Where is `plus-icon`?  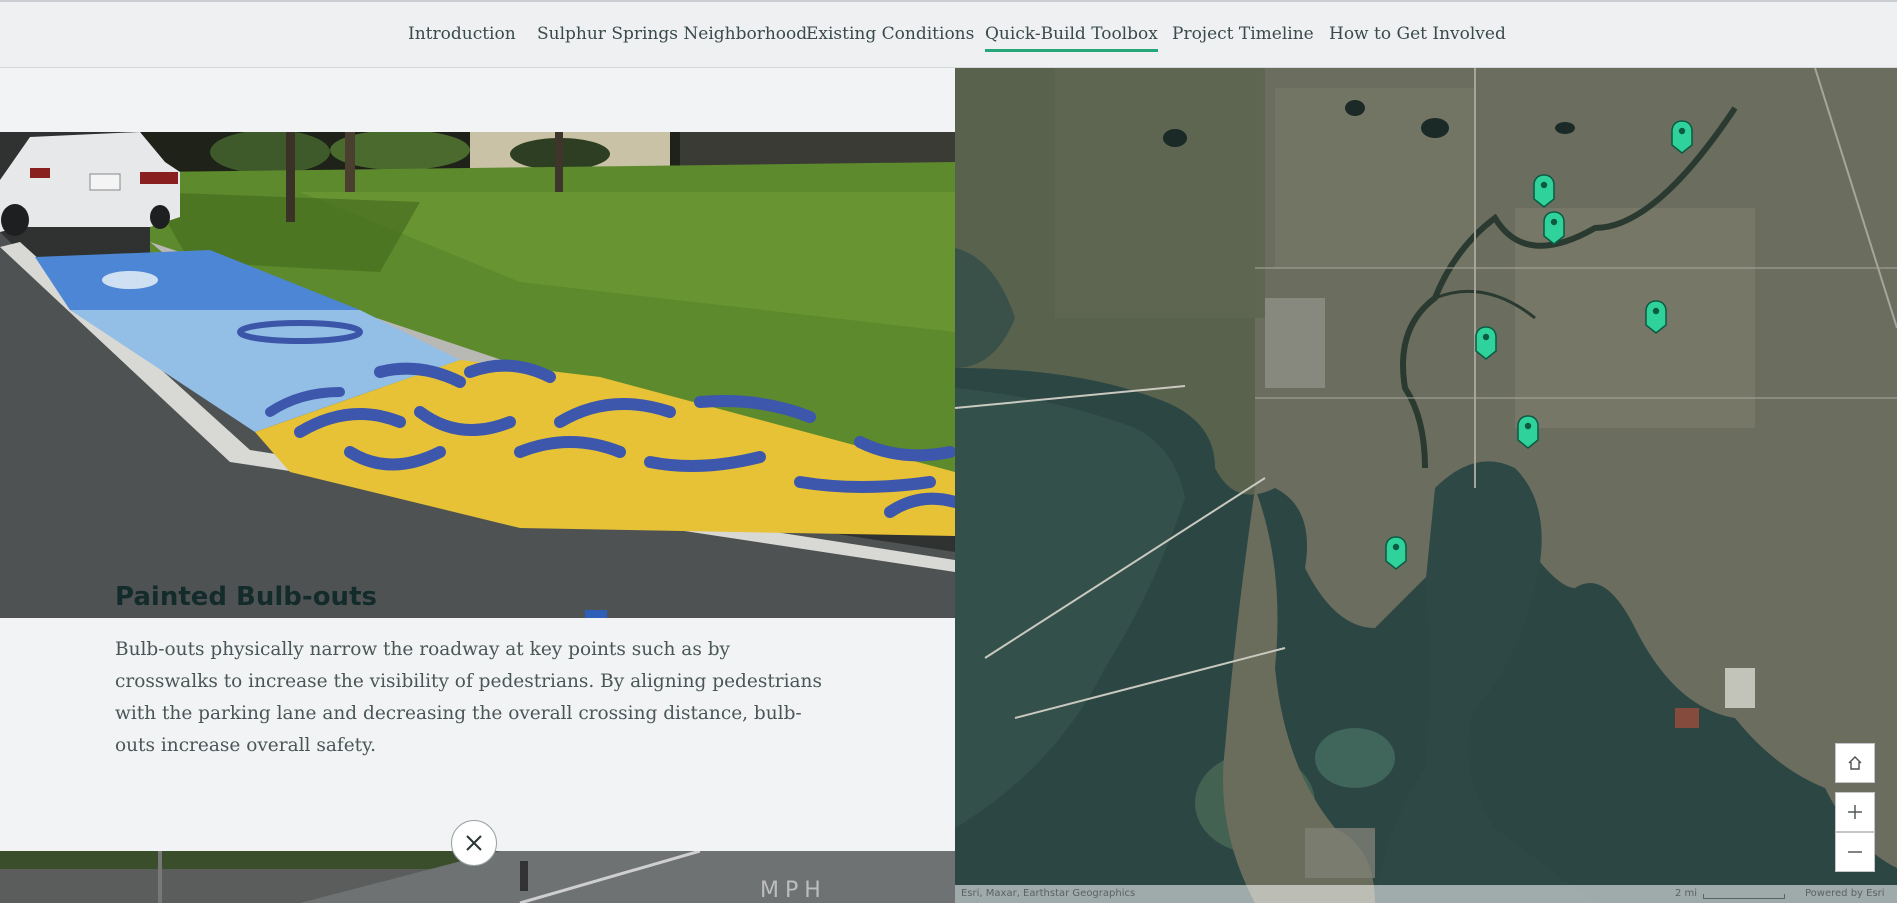
plus-icon is located at coordinates (1855, 812).